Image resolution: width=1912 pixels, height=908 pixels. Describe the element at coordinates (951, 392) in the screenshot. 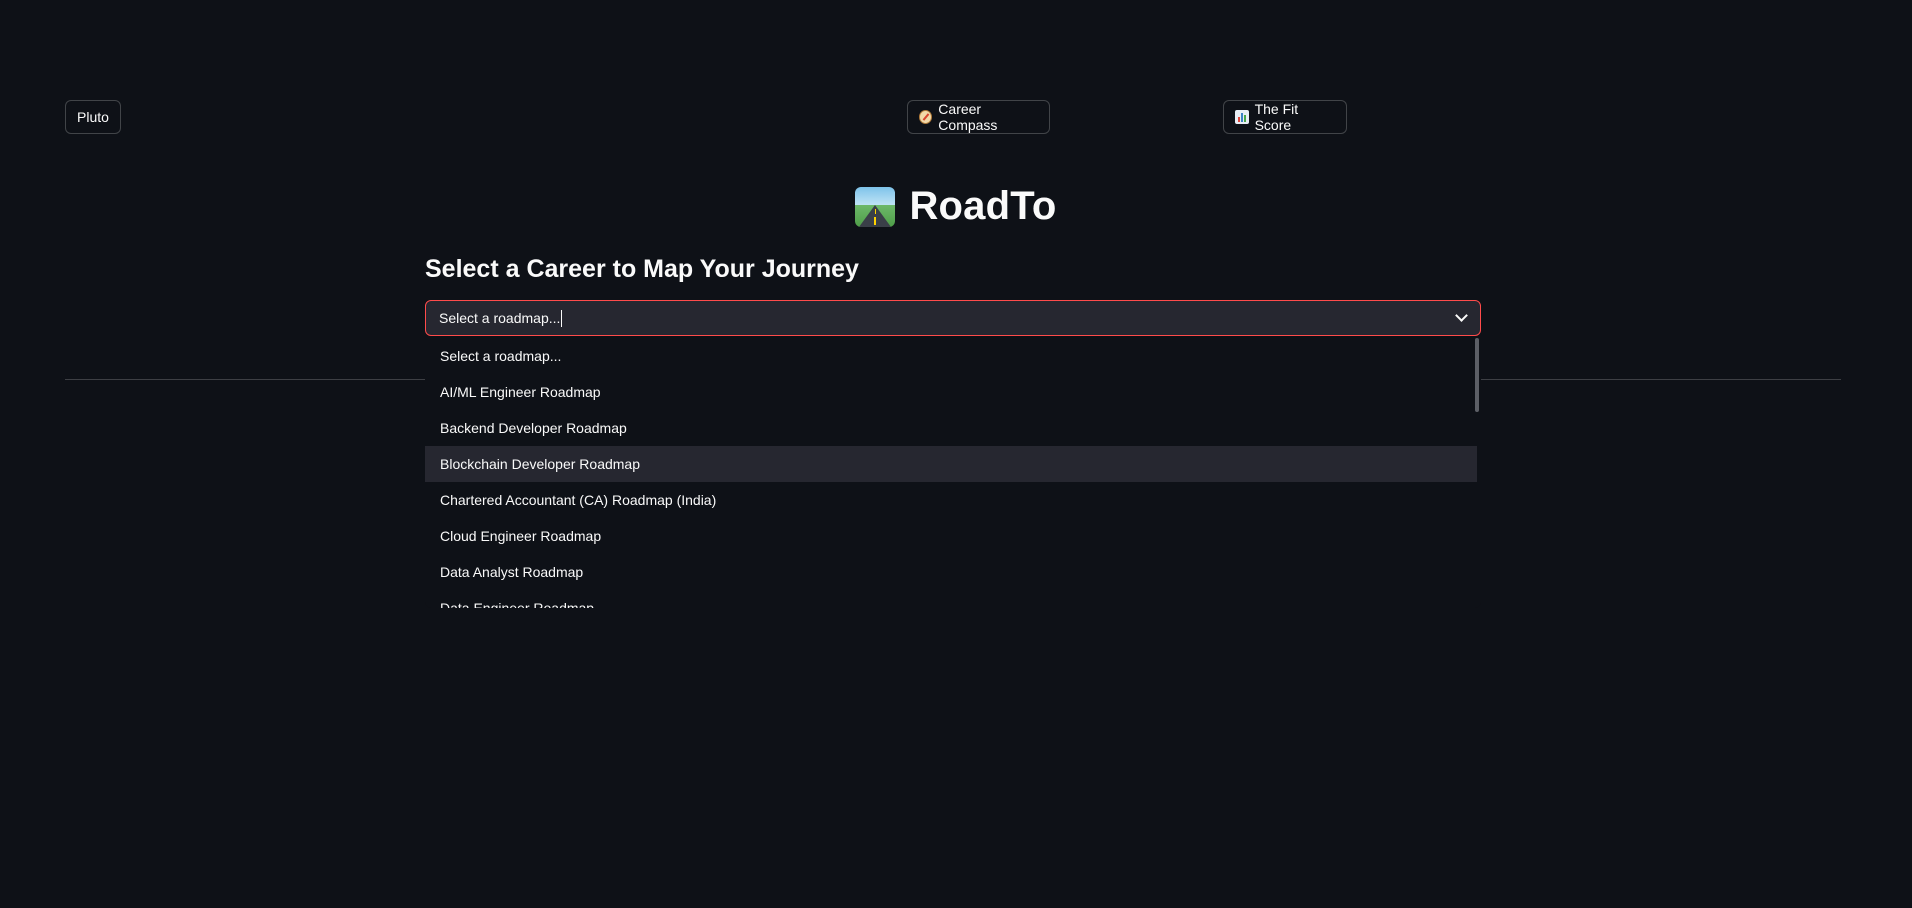

I see `dropdown-option: AI/ML Engineer Roadmap` at that location.